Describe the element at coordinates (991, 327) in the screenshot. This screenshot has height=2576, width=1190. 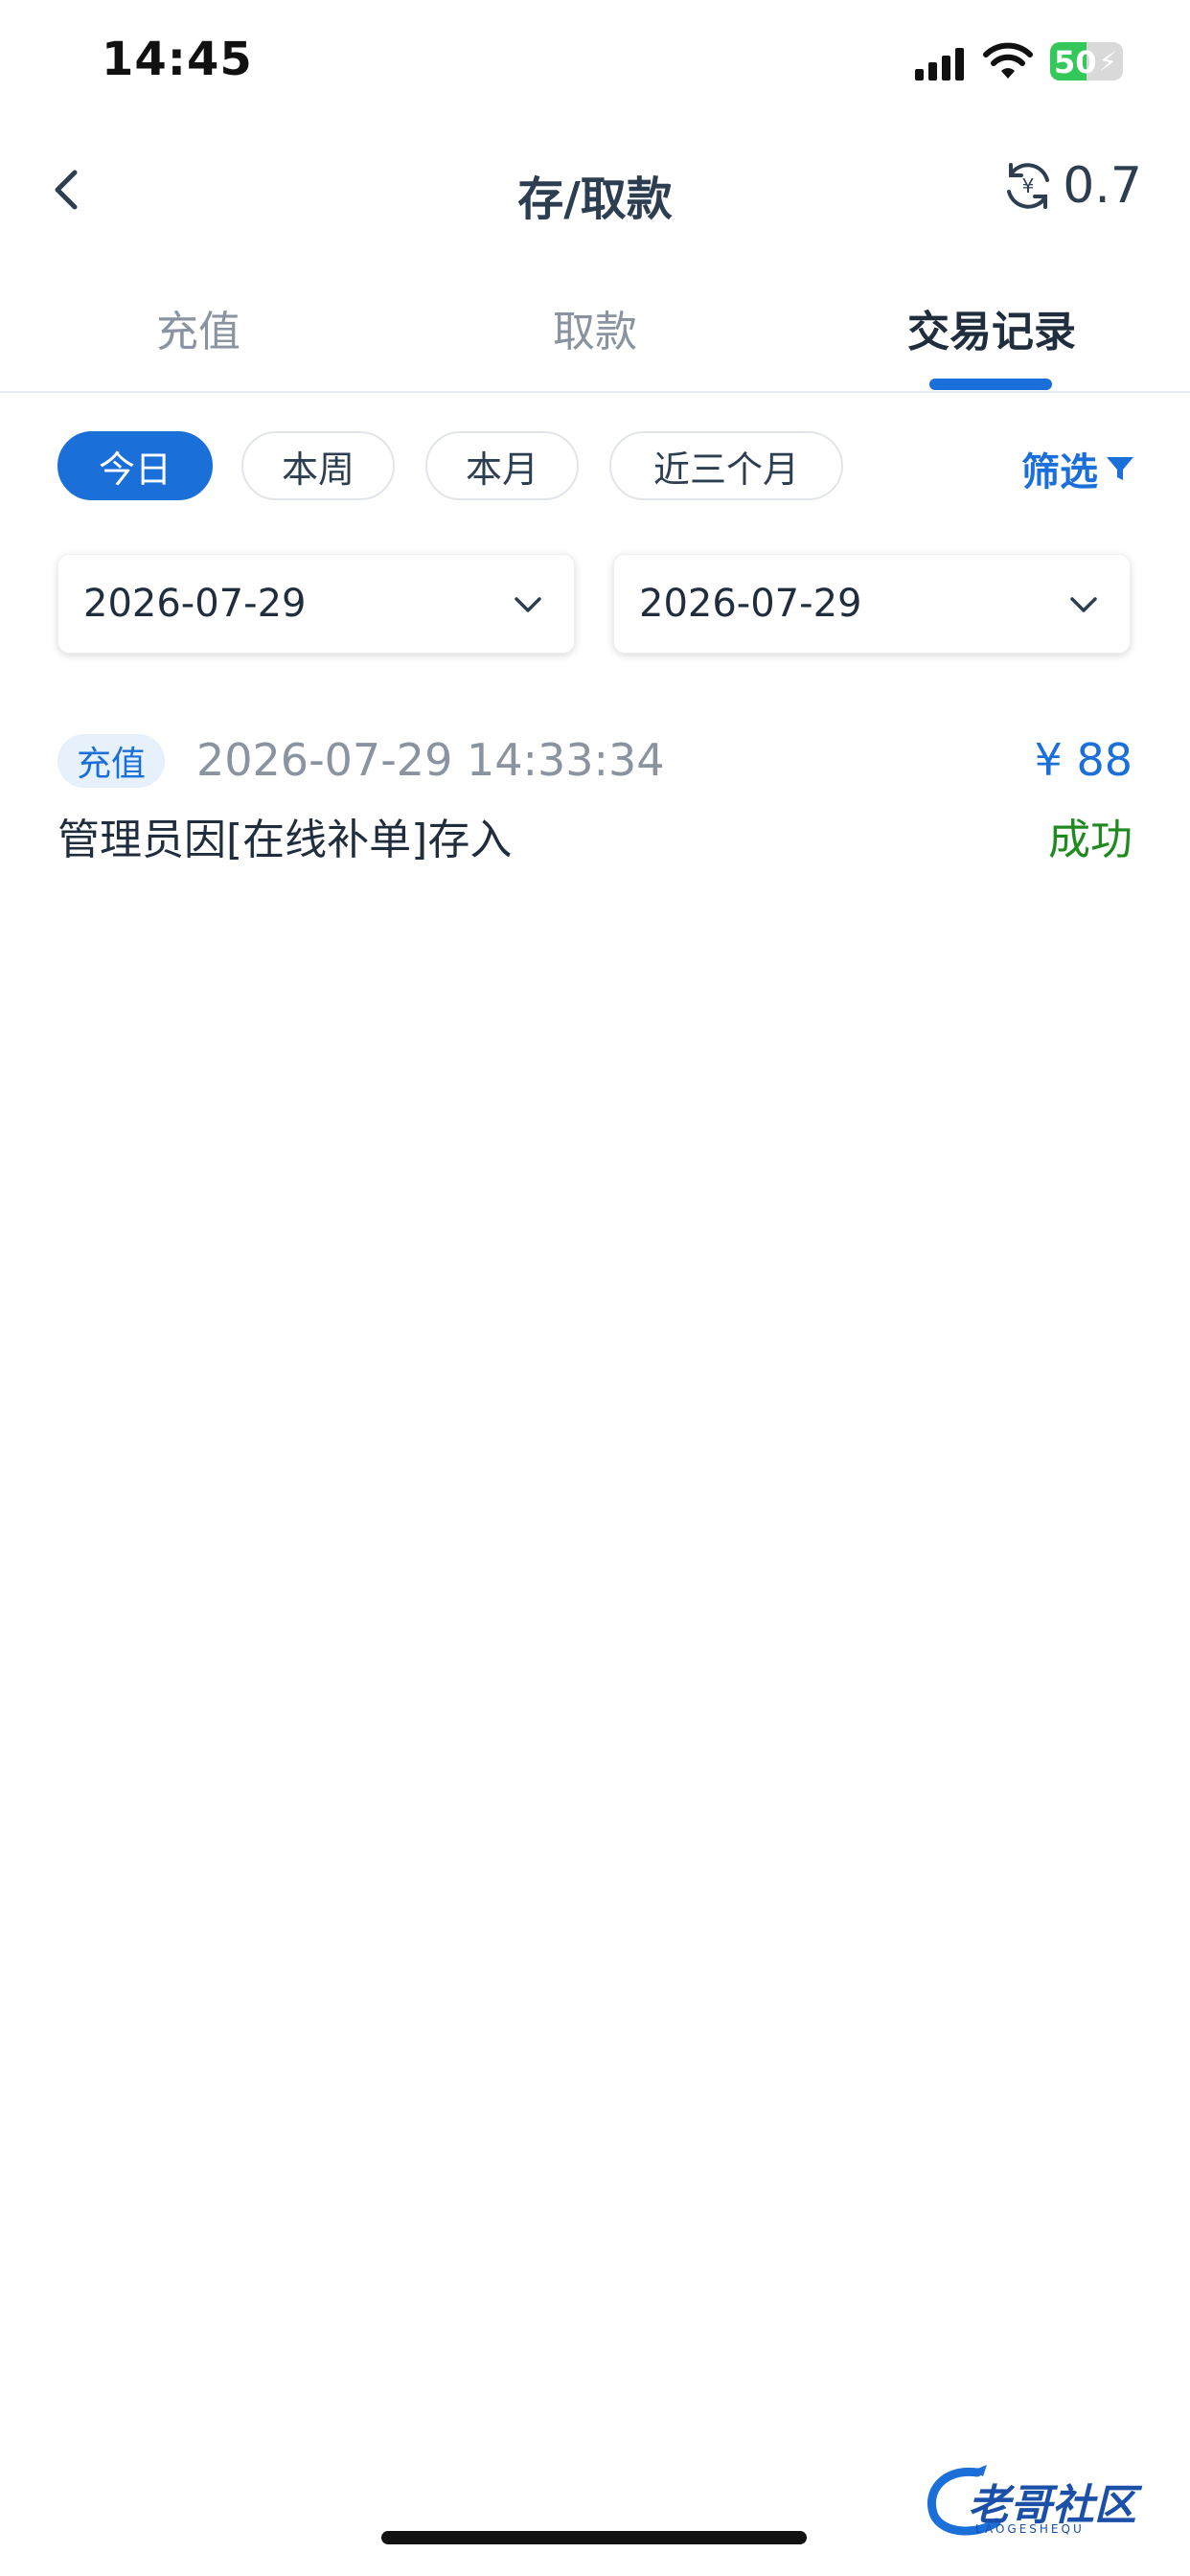
I see `tab-transactions: 交易记录` at that location.